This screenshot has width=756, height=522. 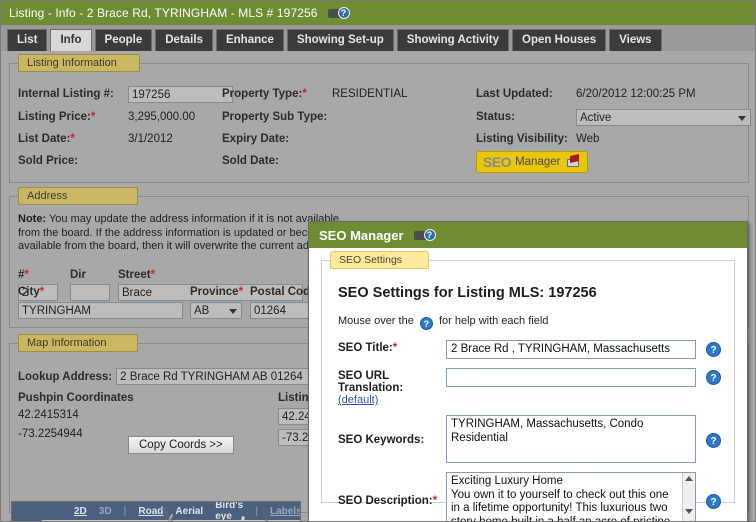 I want to click on tab-details: Details, so click(x=184, y=40).